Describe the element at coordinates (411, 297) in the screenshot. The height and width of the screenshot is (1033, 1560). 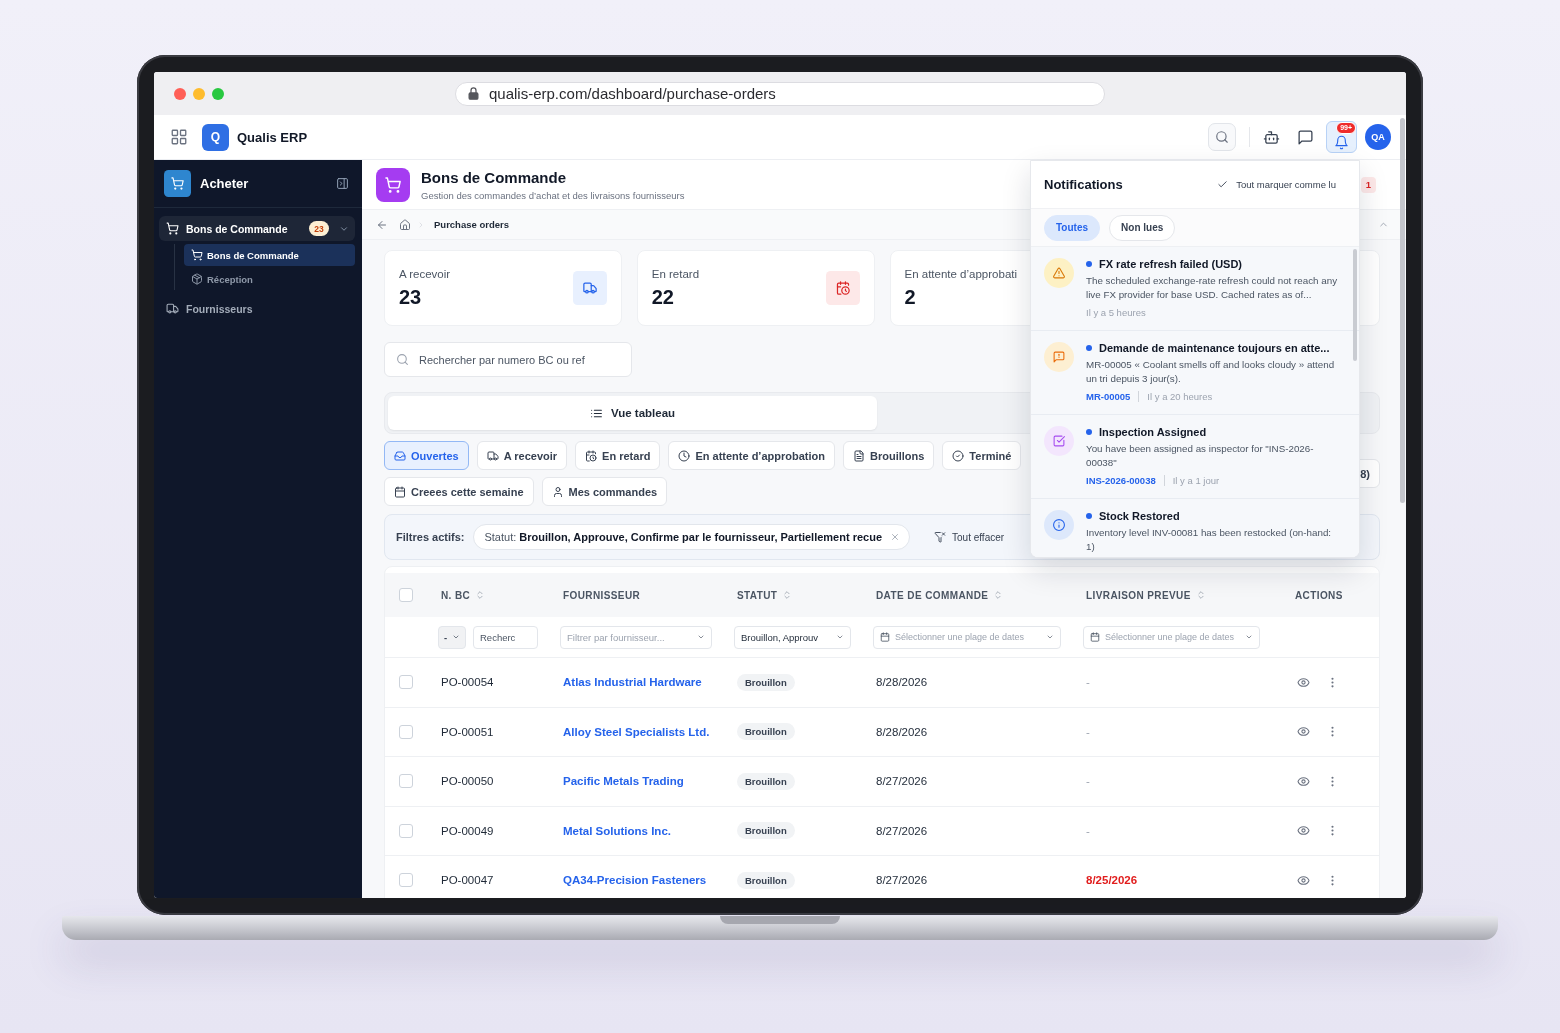
I see `stat-value: 23` at that location.